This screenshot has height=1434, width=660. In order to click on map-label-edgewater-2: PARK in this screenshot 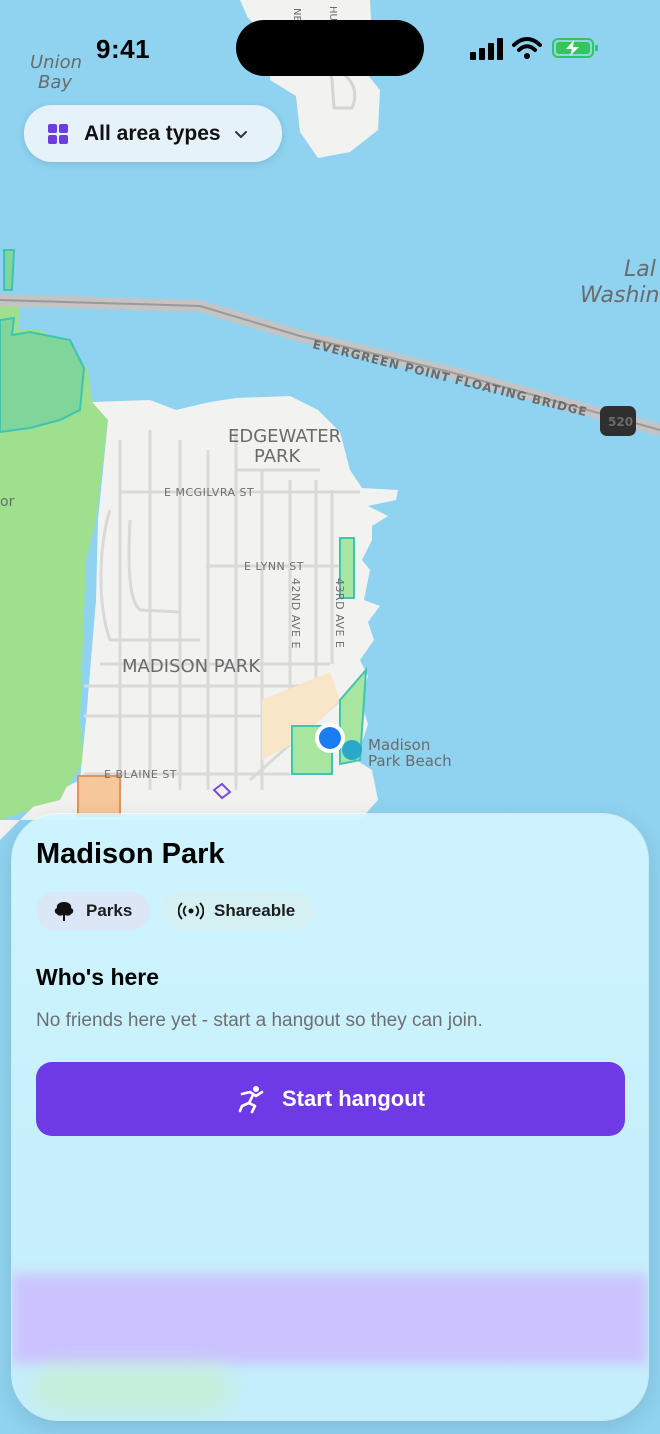, I will do `click(278, 456)`.